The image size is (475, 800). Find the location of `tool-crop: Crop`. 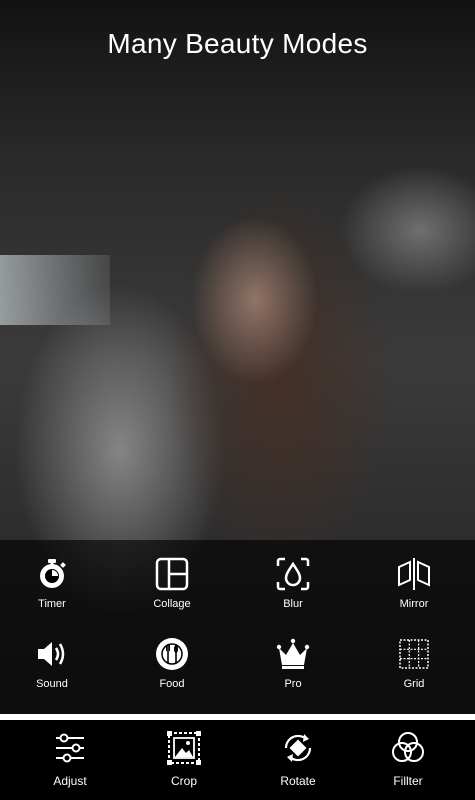

tool-crop: Crop is located at coordinates (184, 758).